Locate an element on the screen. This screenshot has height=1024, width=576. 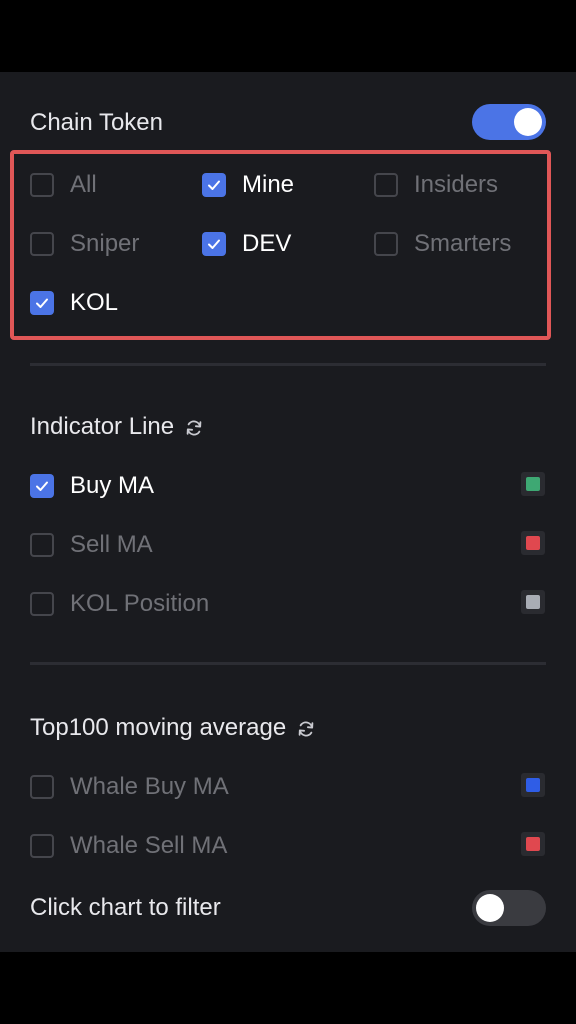
top100-title-text: Top100 moving average is located at coordinates (158, 727).